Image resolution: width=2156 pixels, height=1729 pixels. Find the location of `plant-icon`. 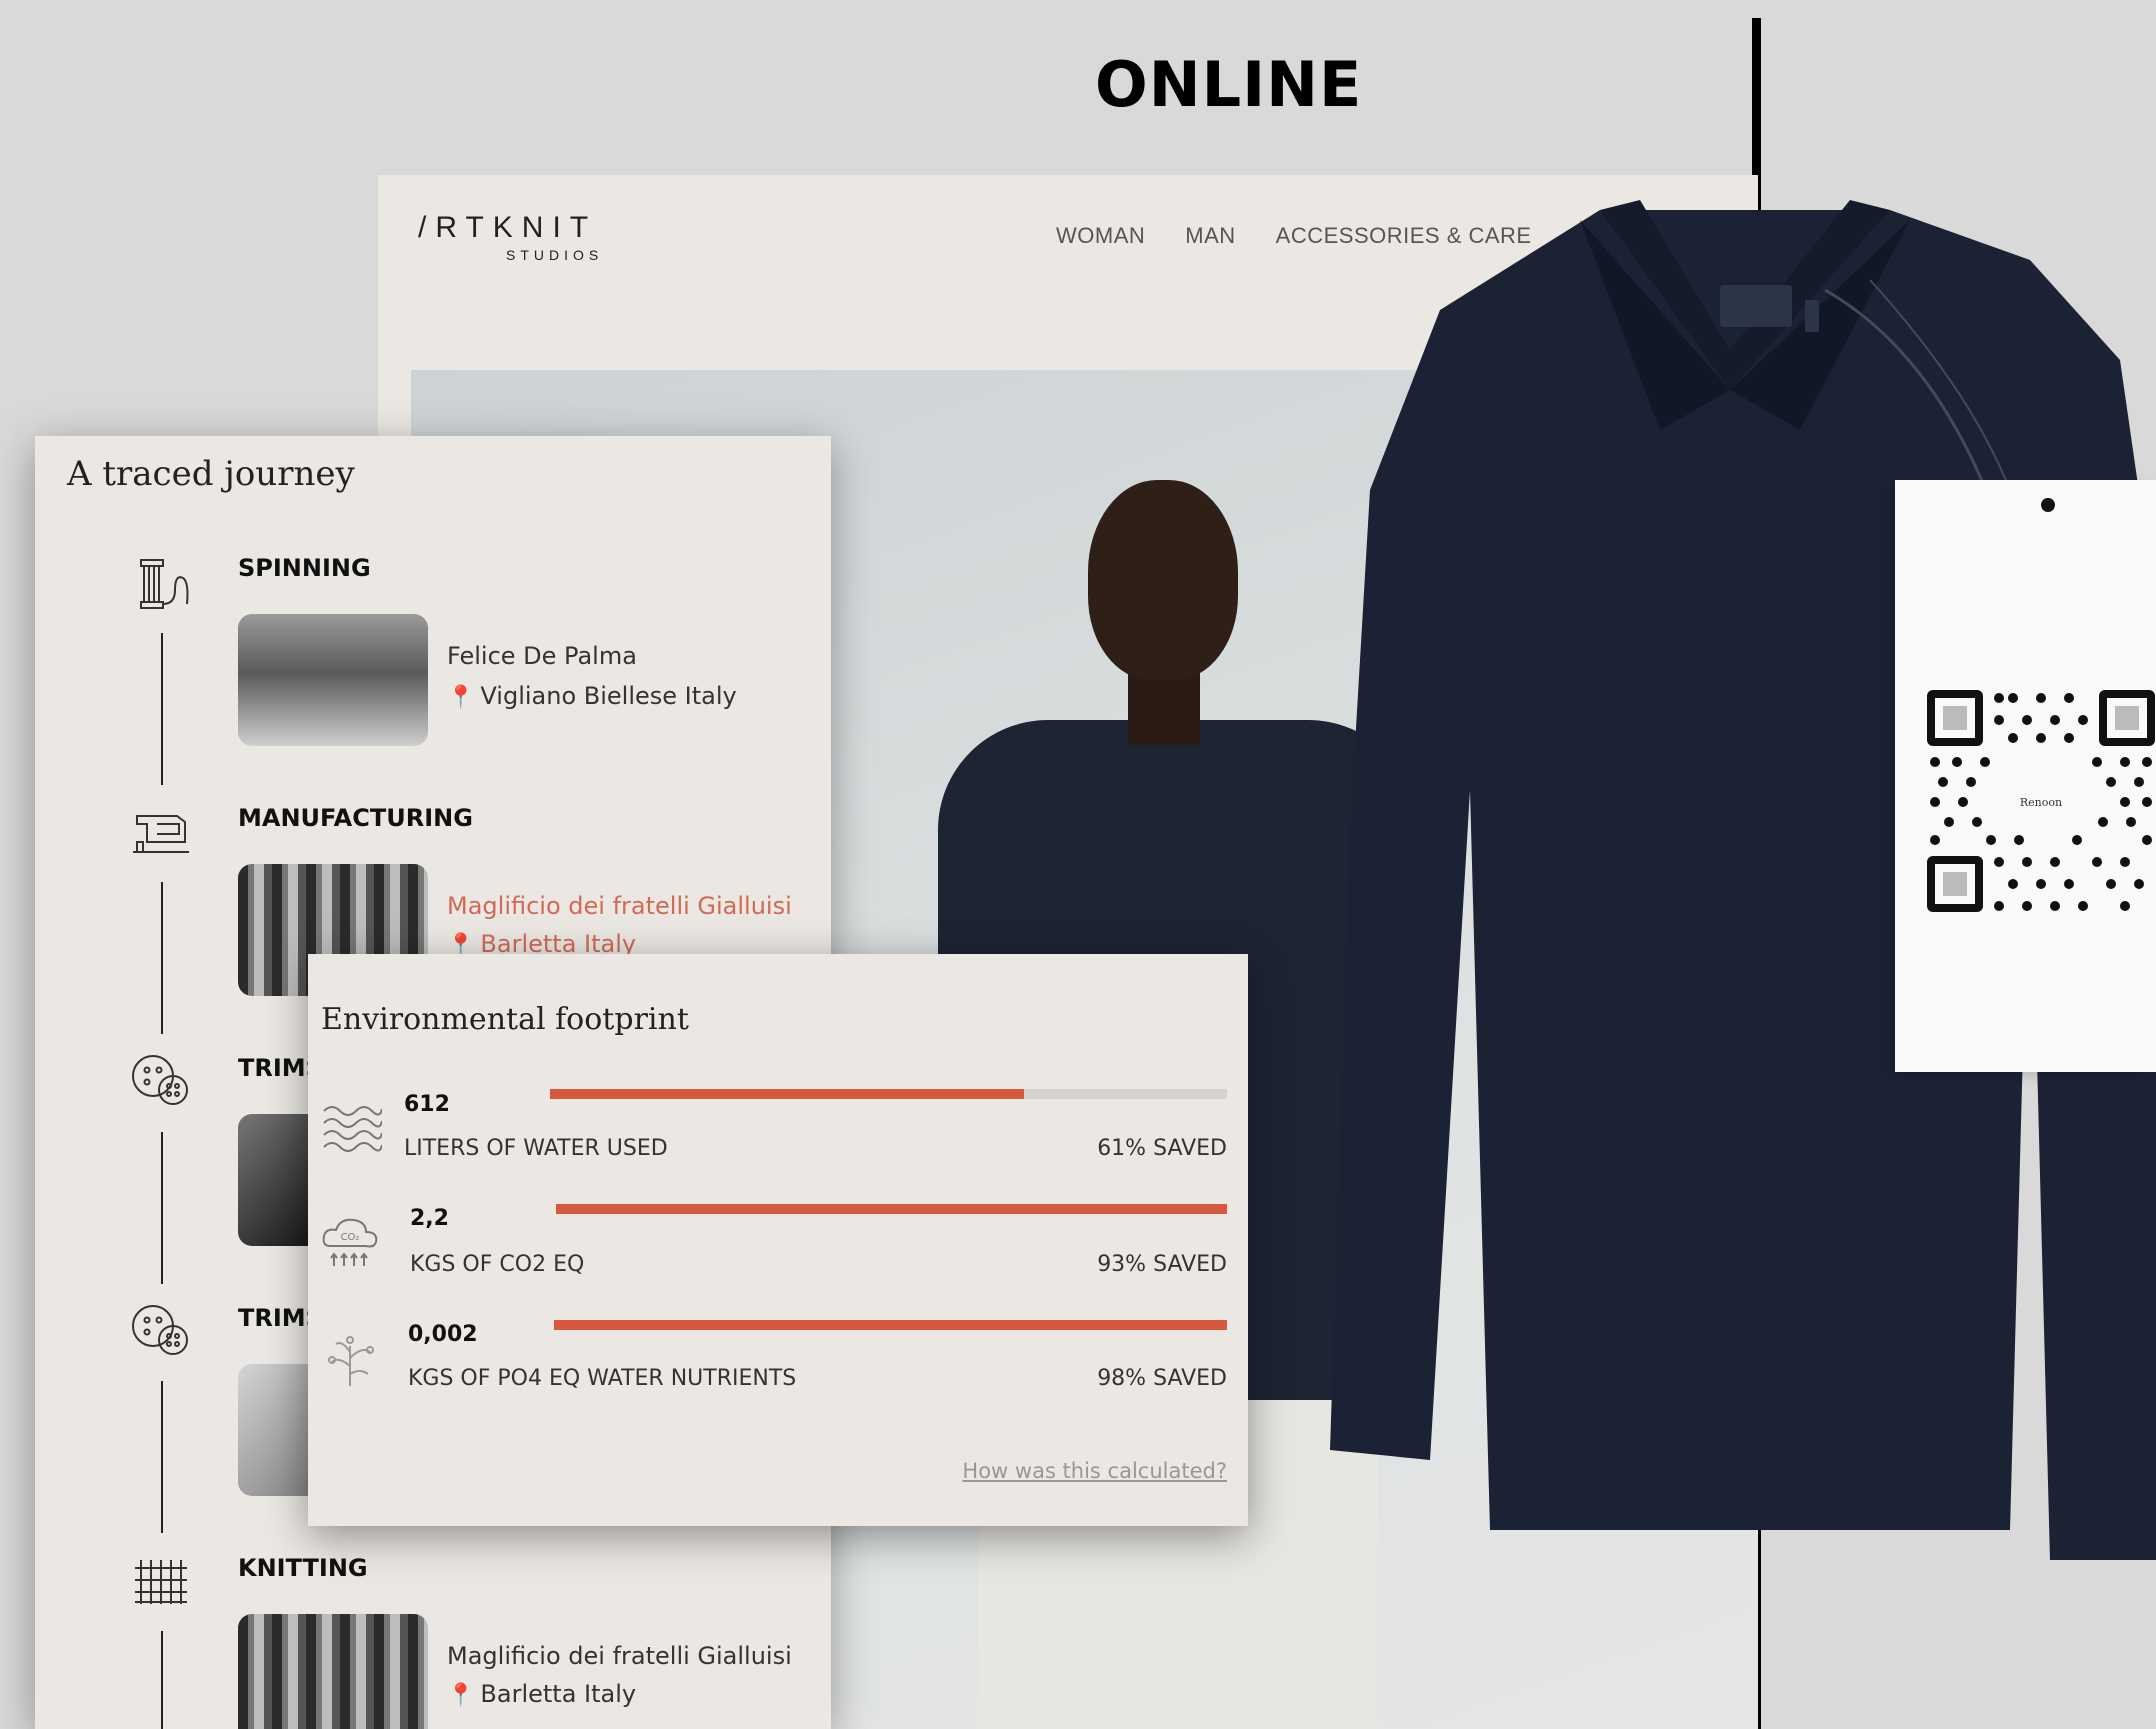

plant-icon is located at coordinates (351, 1361).